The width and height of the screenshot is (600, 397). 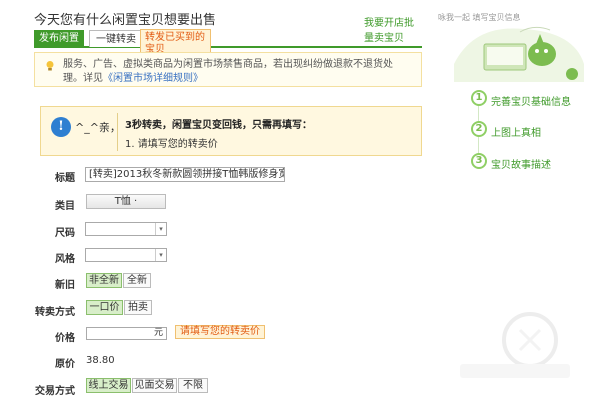 I want to click on title-input: [转卖]2013秋冬新款圆领拼接T恤韩版修身宽松女, so click(x=185, y=174).